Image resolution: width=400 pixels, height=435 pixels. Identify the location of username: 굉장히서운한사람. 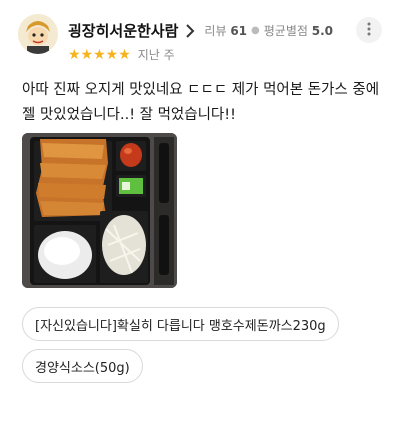
(123, 30).